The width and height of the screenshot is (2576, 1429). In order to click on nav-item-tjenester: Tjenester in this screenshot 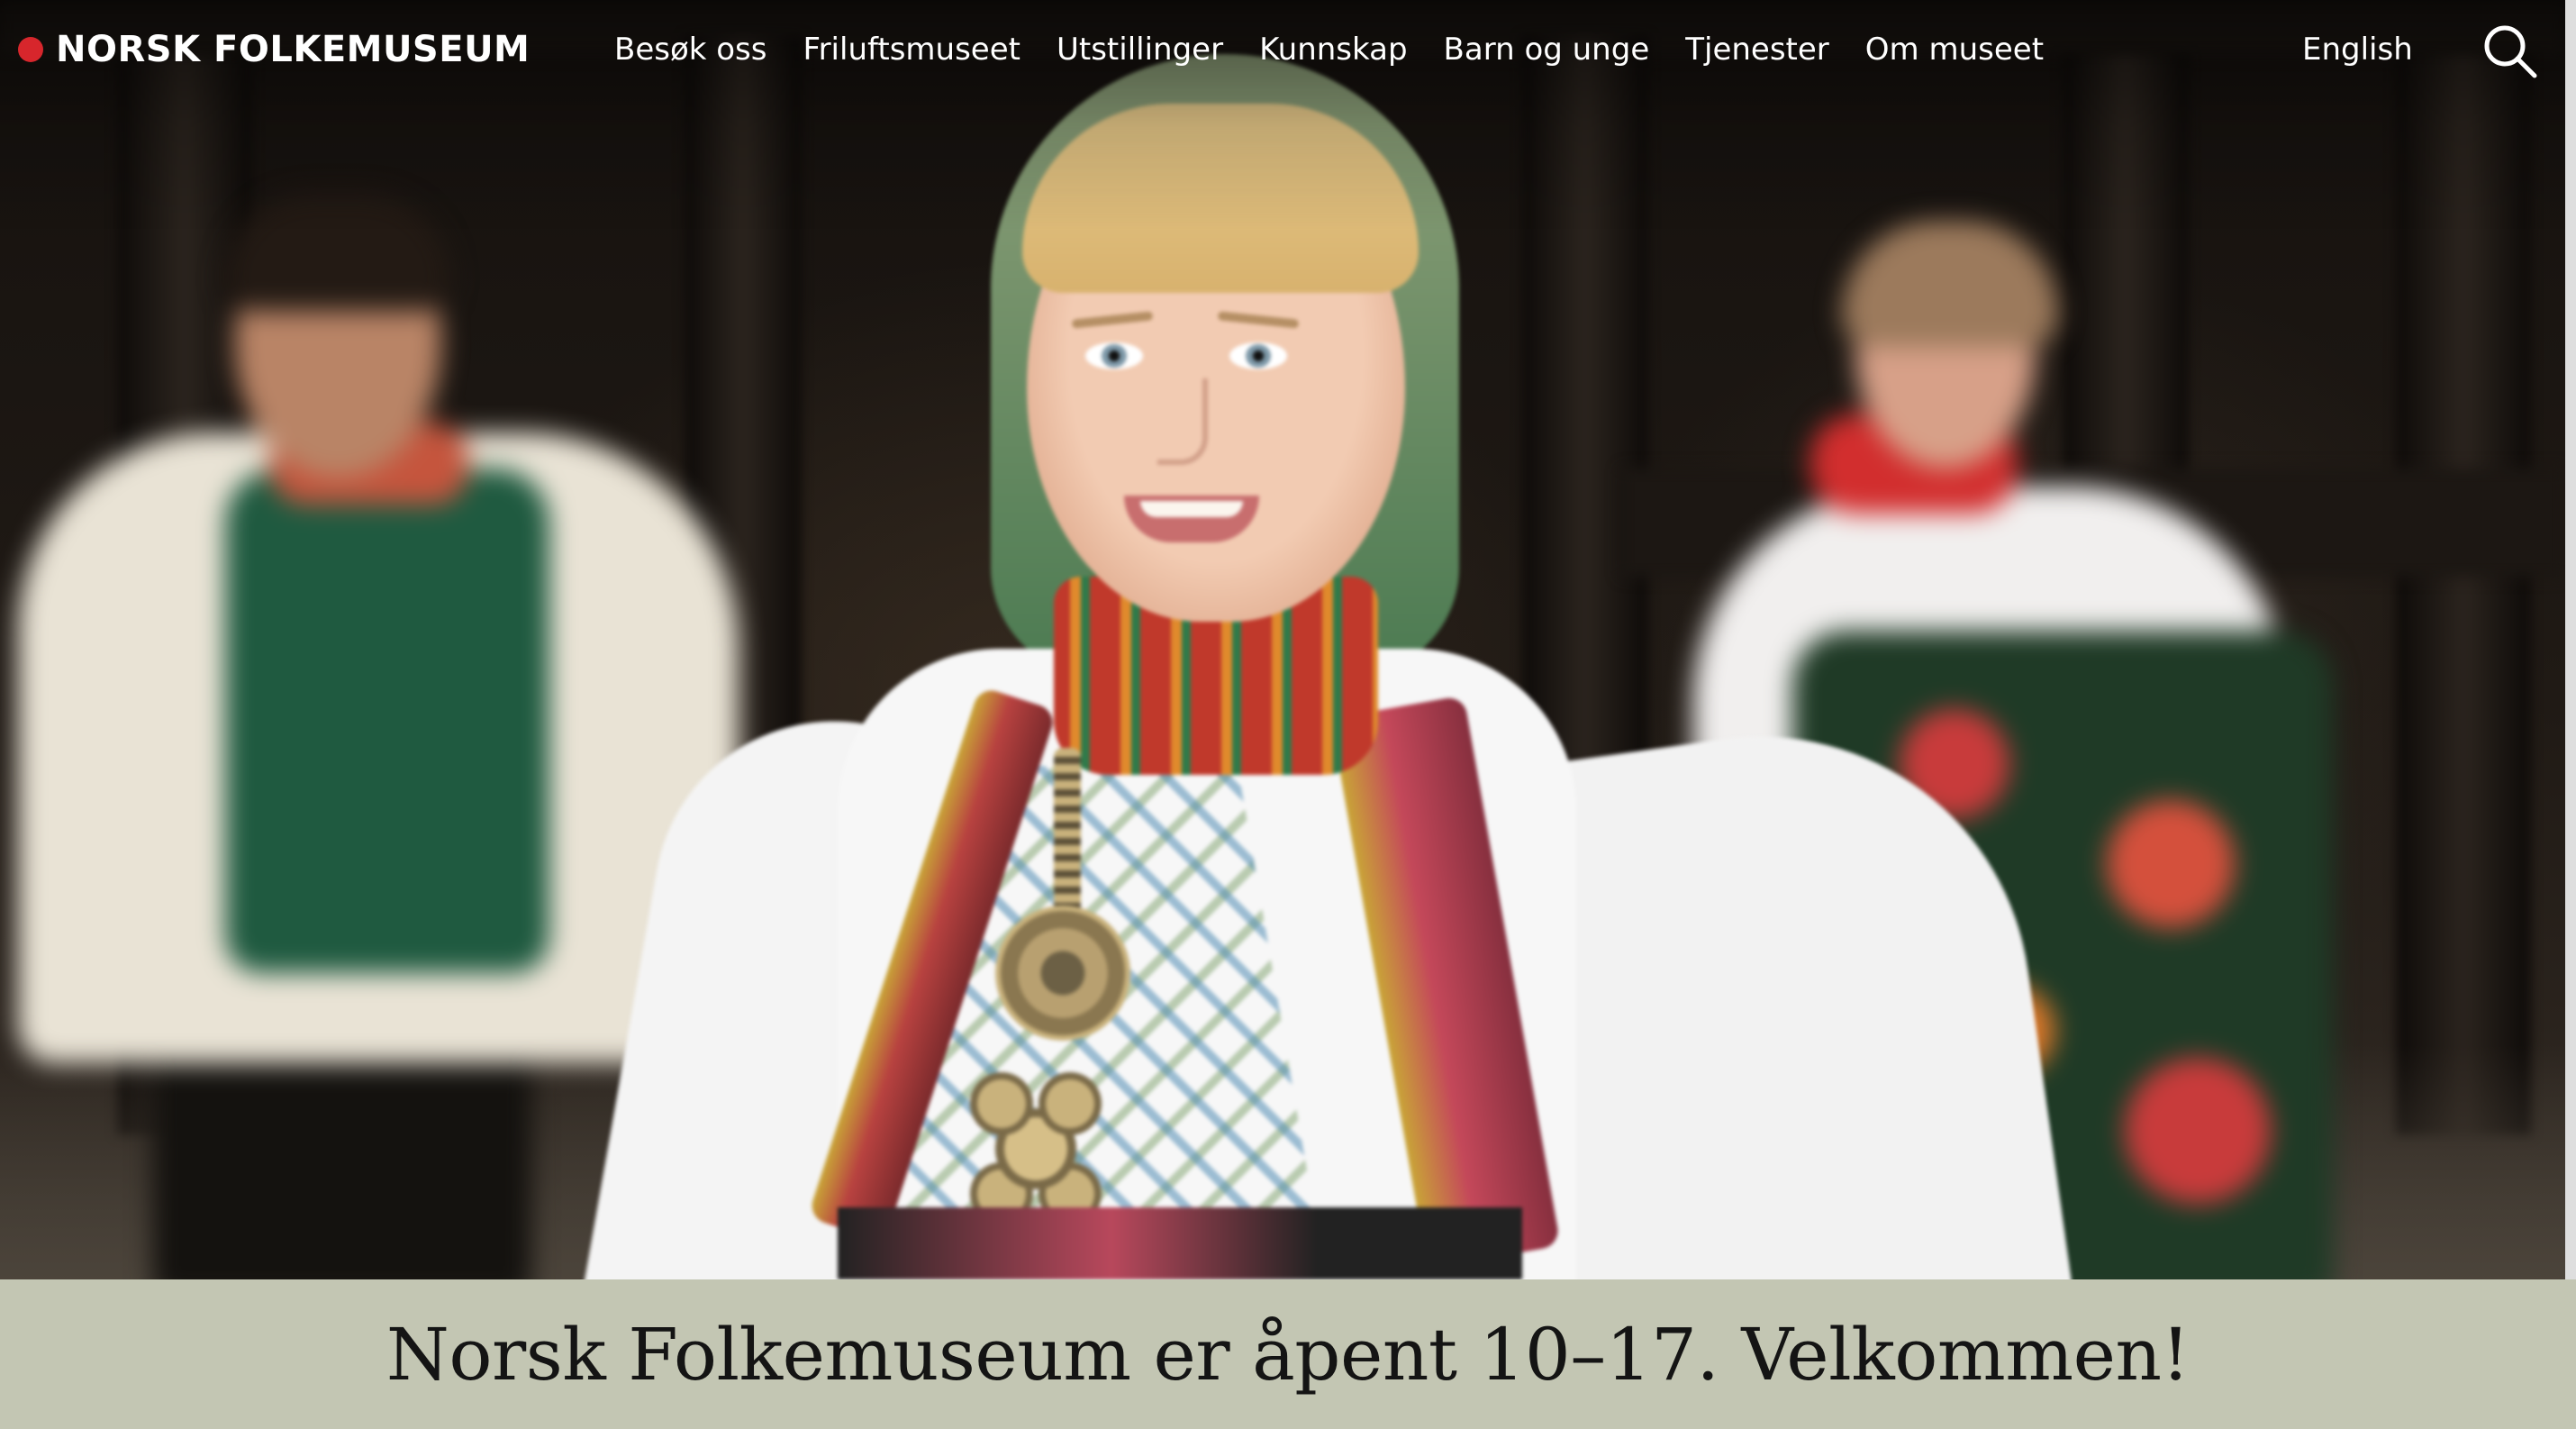, I will do `click(1757, 50)`.